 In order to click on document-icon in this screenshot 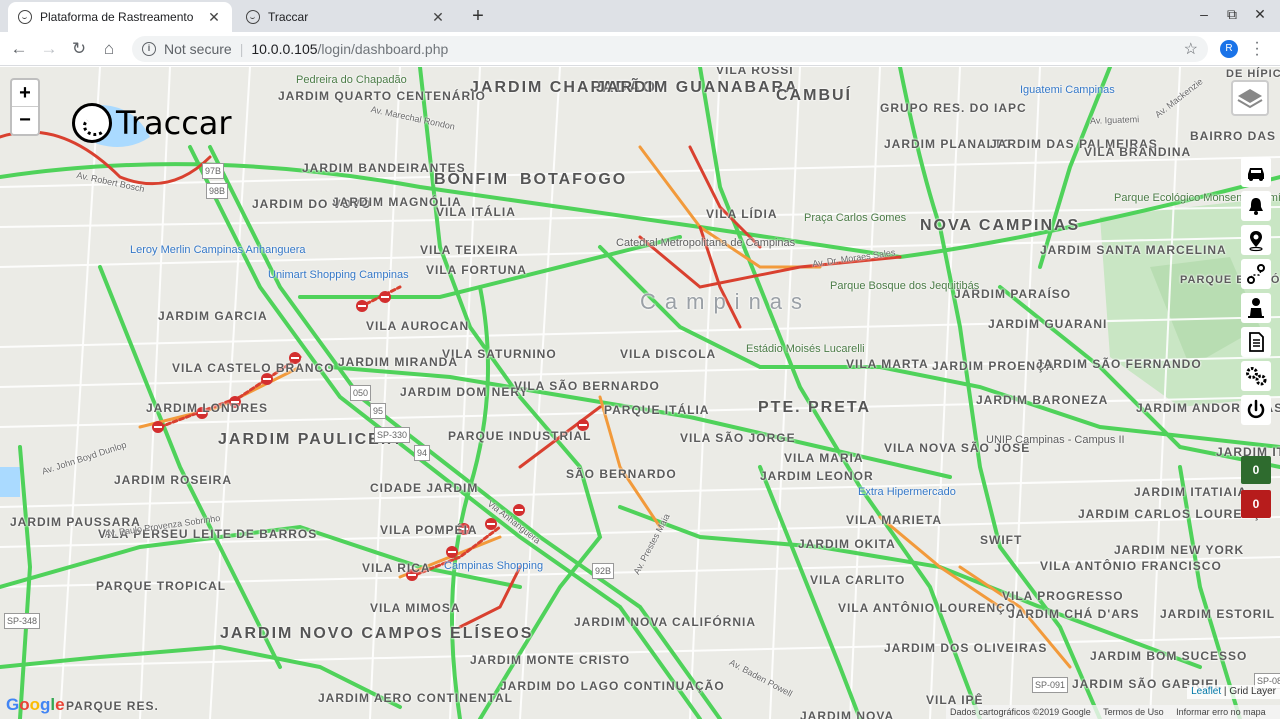, I will do `click(1256, 342)`.